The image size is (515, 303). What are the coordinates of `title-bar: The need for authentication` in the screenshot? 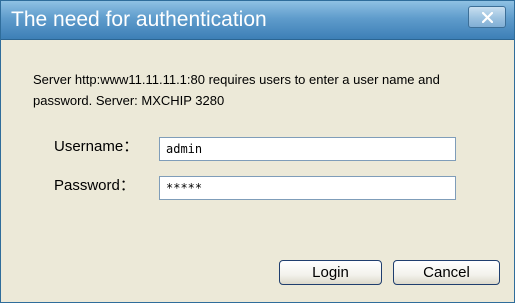 It's located at (257, 20).